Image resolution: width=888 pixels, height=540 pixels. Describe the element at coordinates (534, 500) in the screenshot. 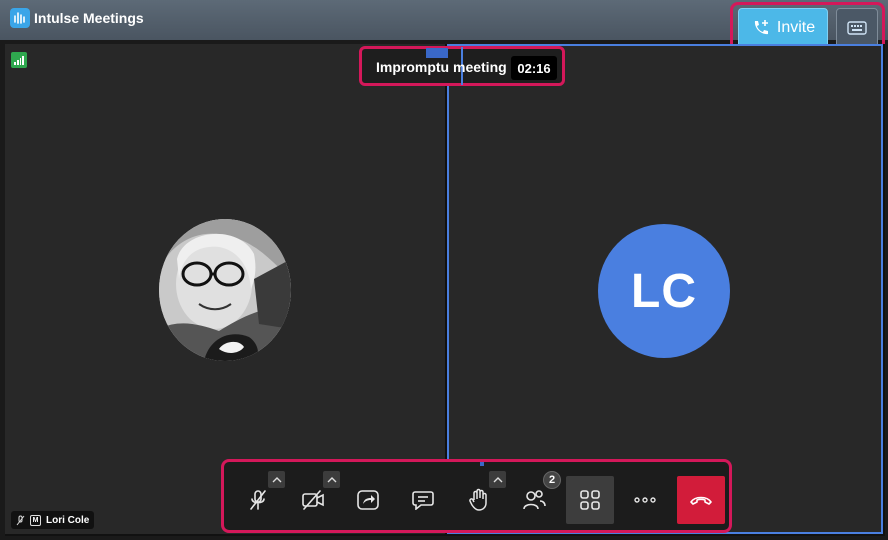

I see `participants-icon` at that location.